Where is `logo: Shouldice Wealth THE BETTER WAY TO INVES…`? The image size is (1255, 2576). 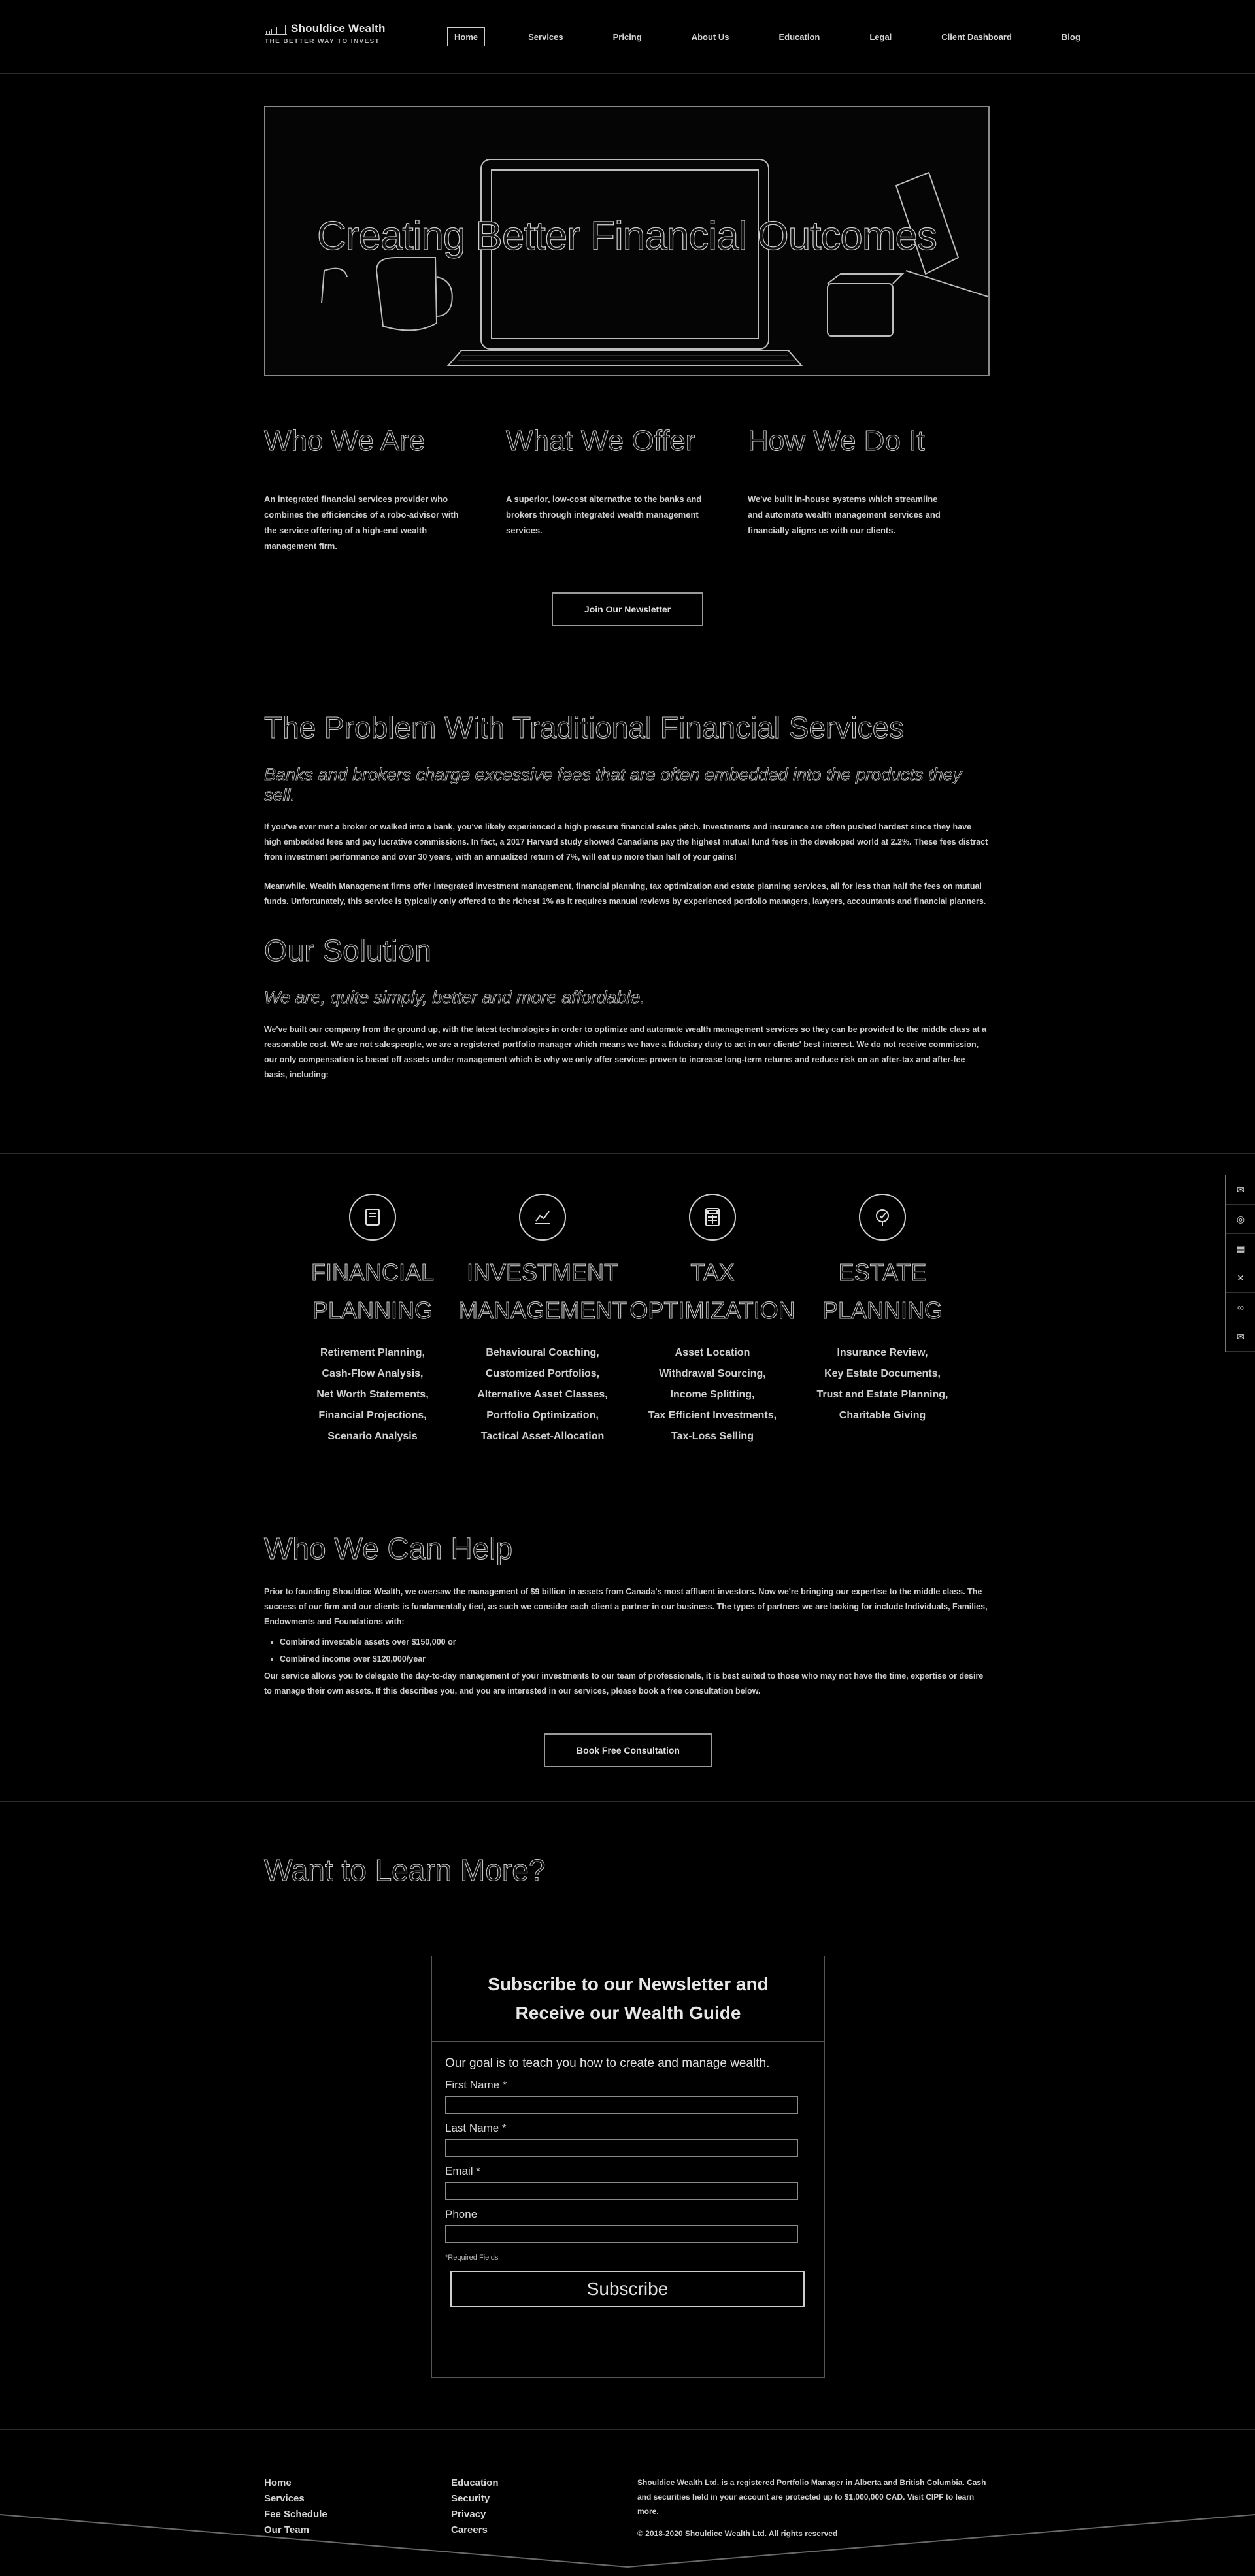
logo: Shouldice Wealth THE BETTER WAY TO INVES… is located at coordinates (325, 34).